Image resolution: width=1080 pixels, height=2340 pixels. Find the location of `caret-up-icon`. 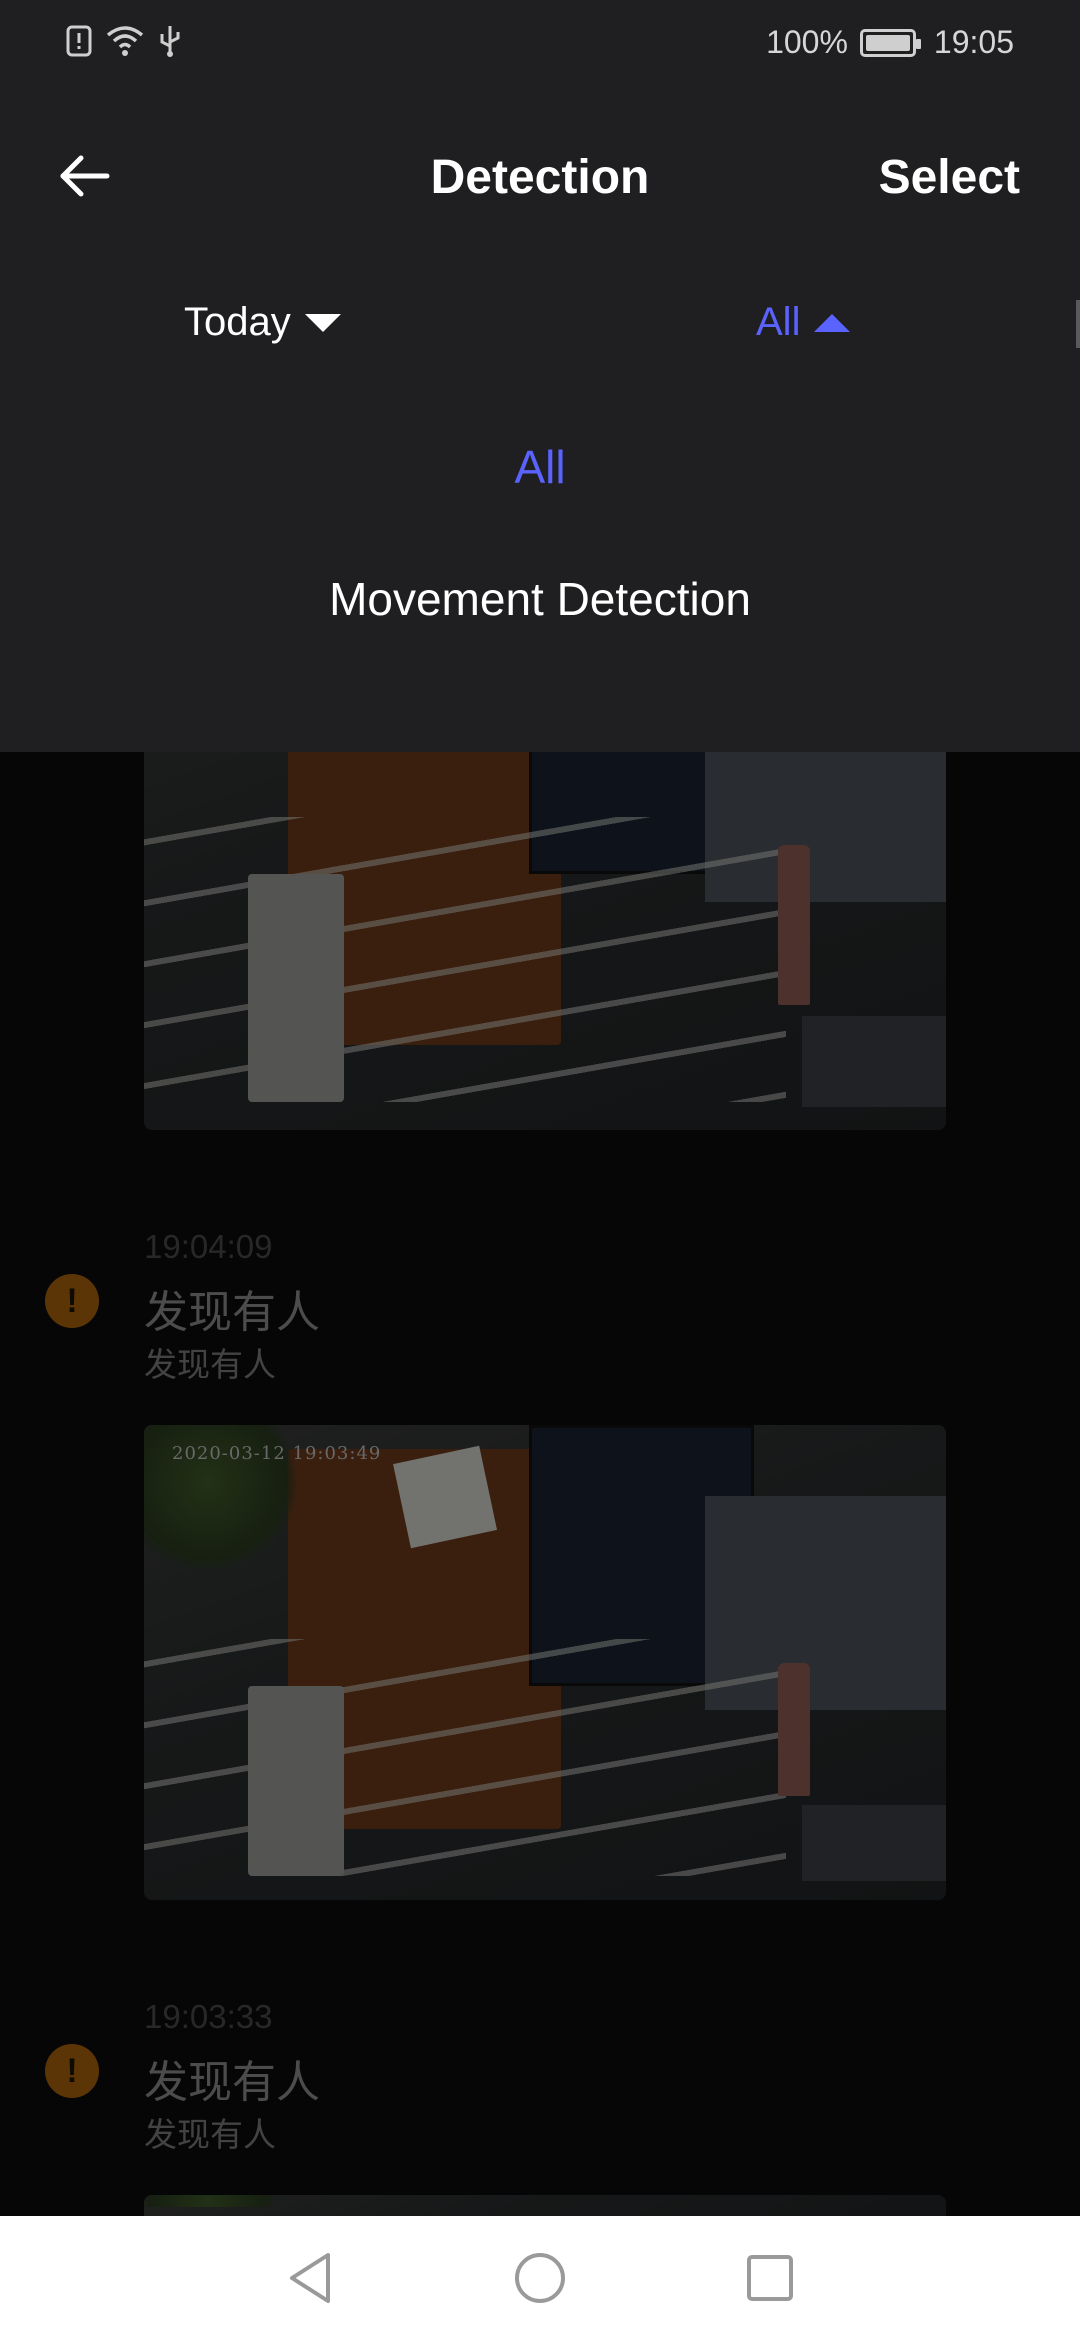

caret-up-icon is located at coordinates (832, 322).